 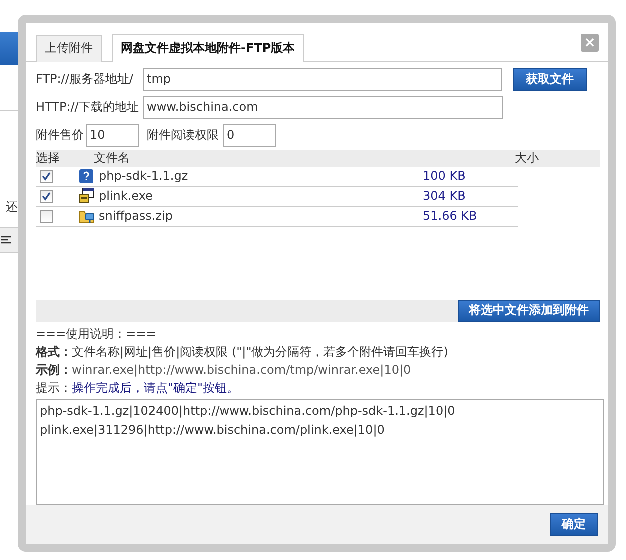 What do you see at coordinates (243, 352) in the screenshot?
I see `format-note: 格式：文件名称|网址|售价|阅读权限 ("|"做为分隔符，若多个附件请回车换行)` at bounding box center [243, 352].